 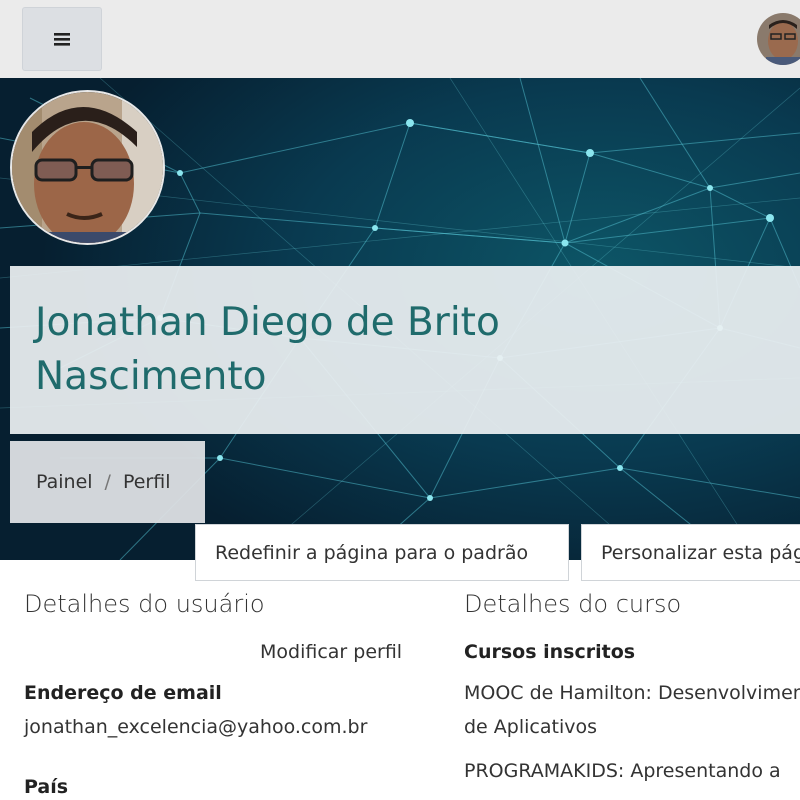 I want to click on breadcrumb: Painel / Perfil, so click(x=107, y=482).